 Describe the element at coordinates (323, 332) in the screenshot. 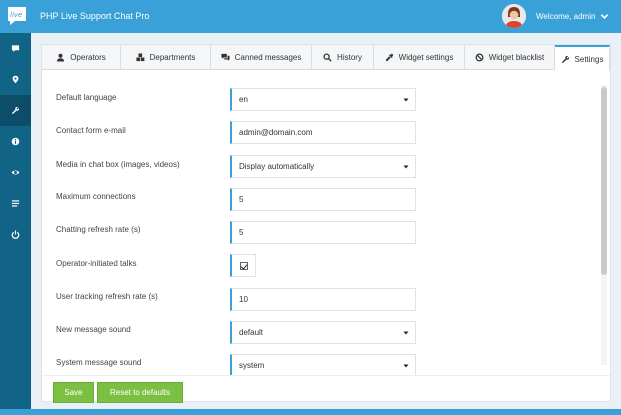

I see `new-message-sound-select: default` at that location.